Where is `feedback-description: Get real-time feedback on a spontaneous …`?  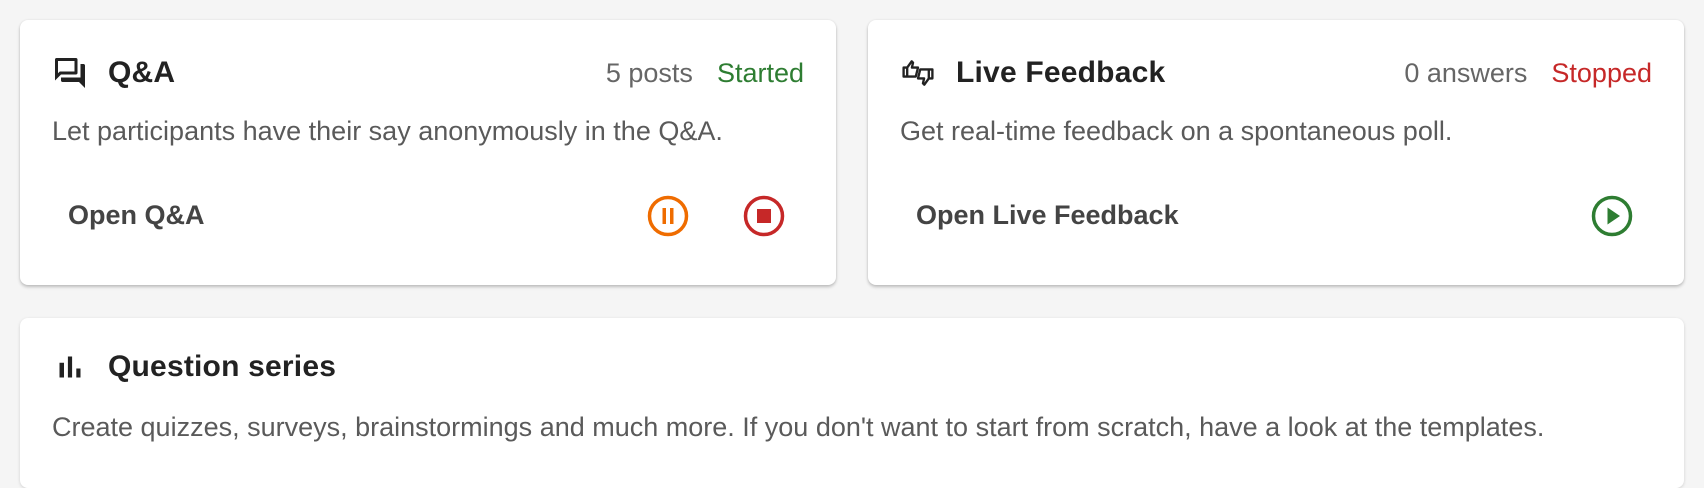
feedback-description: Get real-time feedback on a spontaneous … is located at coordinates (1176, 131).